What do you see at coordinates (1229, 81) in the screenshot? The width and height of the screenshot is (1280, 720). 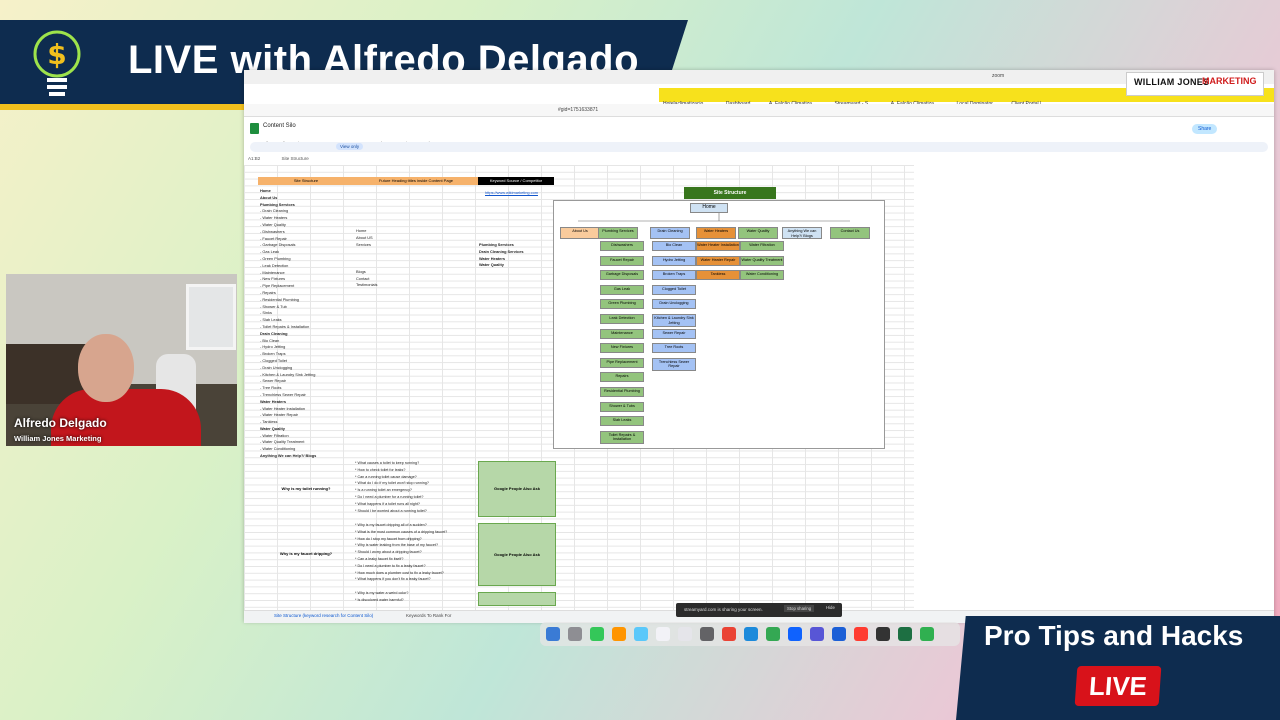 I see `wjm-logo-marketing: MARKETING` at bounding box center [1229, 81].